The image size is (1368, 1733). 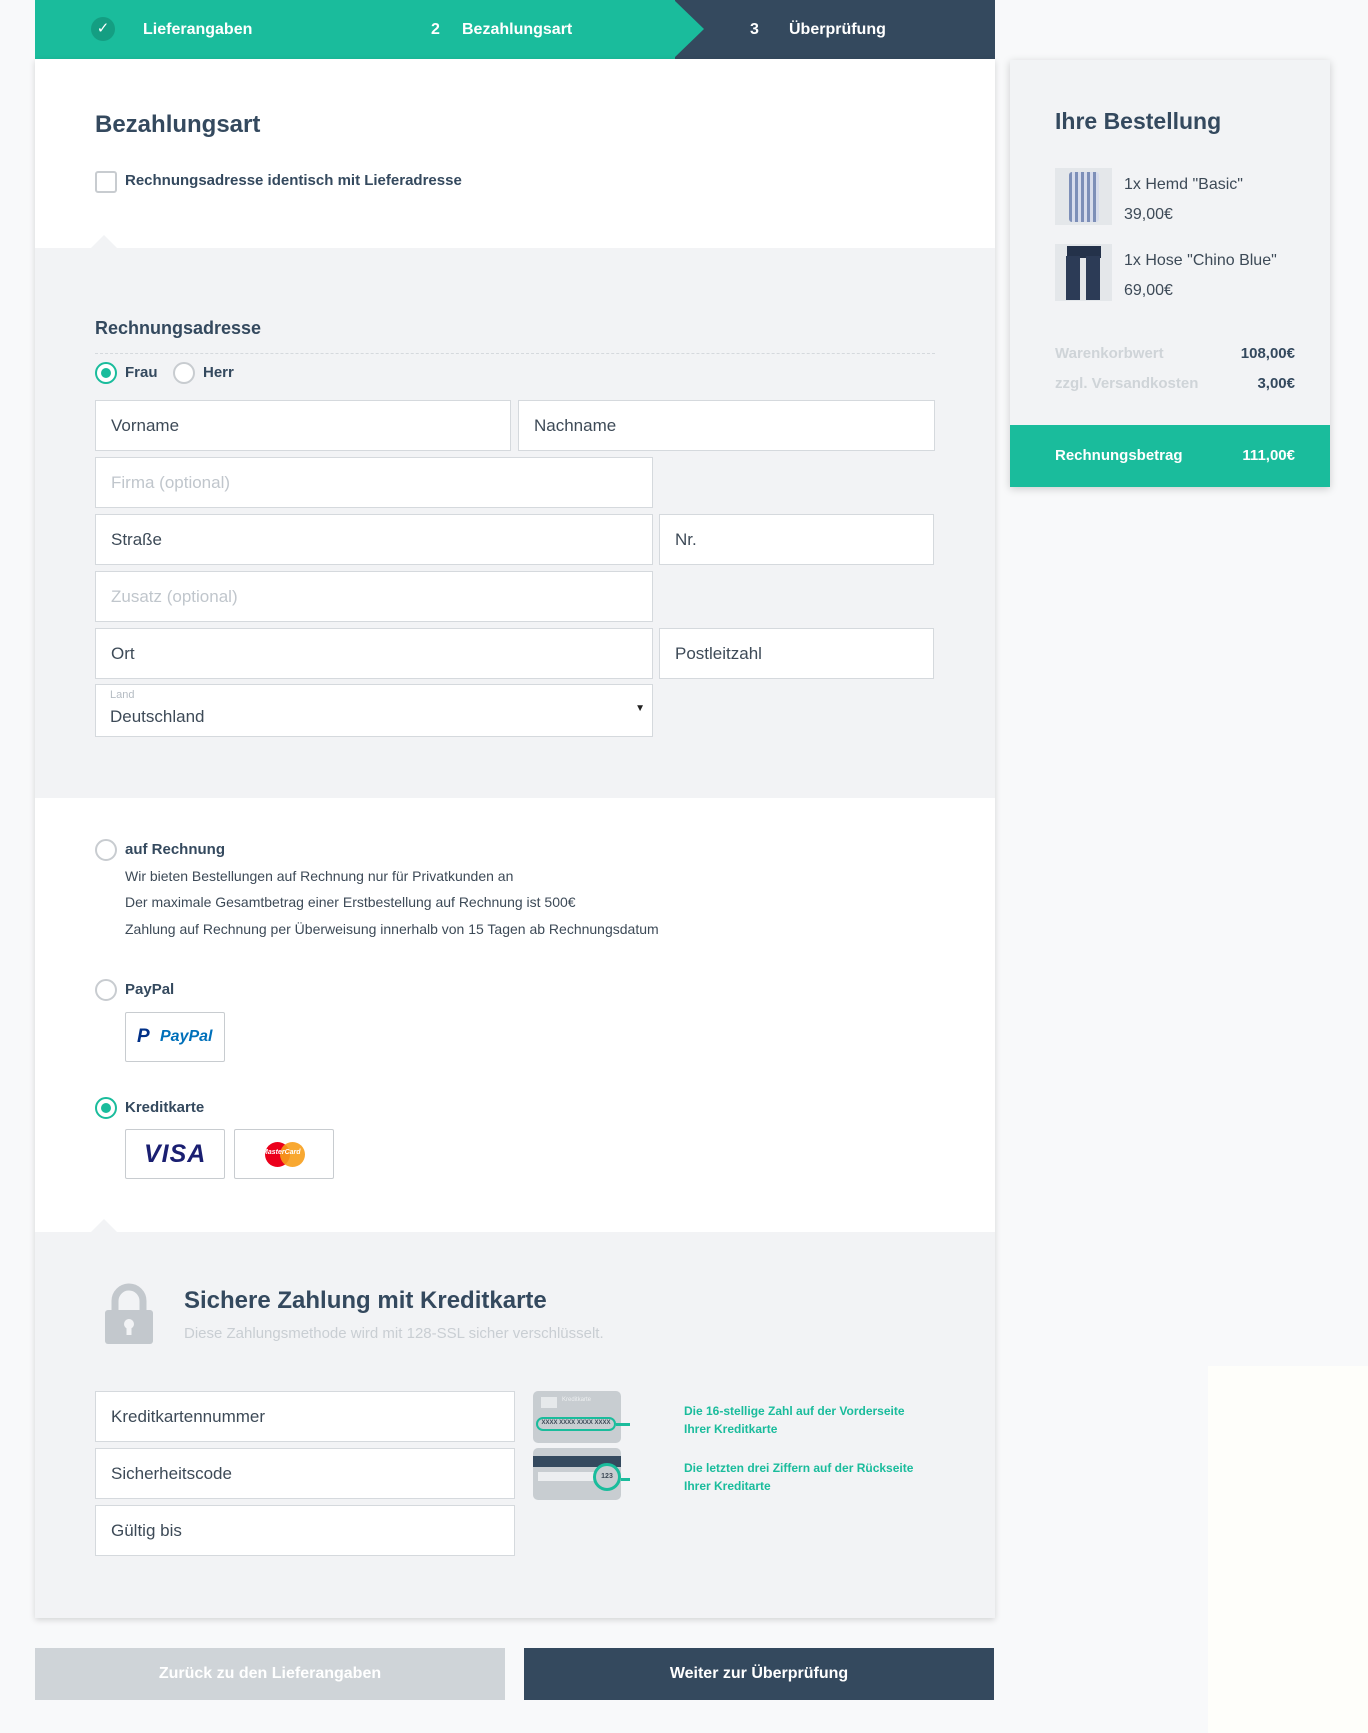 I want to click on divider, so click(x=515, y=353).